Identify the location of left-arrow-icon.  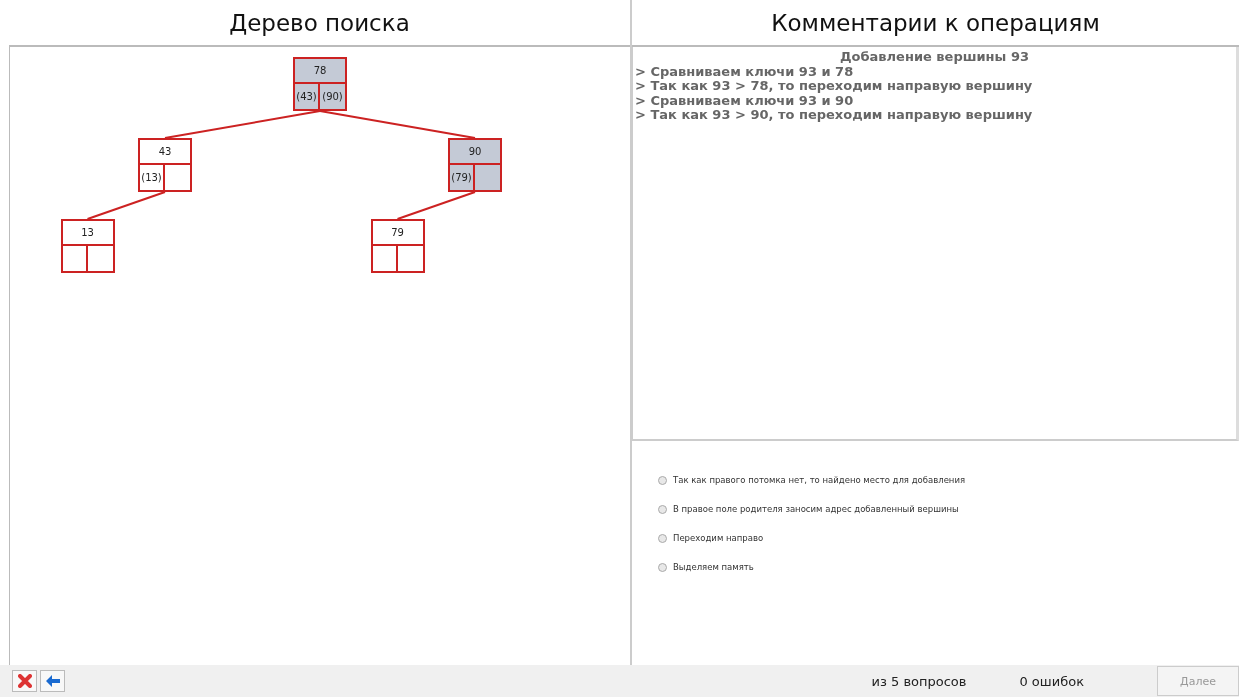
(52, 681).